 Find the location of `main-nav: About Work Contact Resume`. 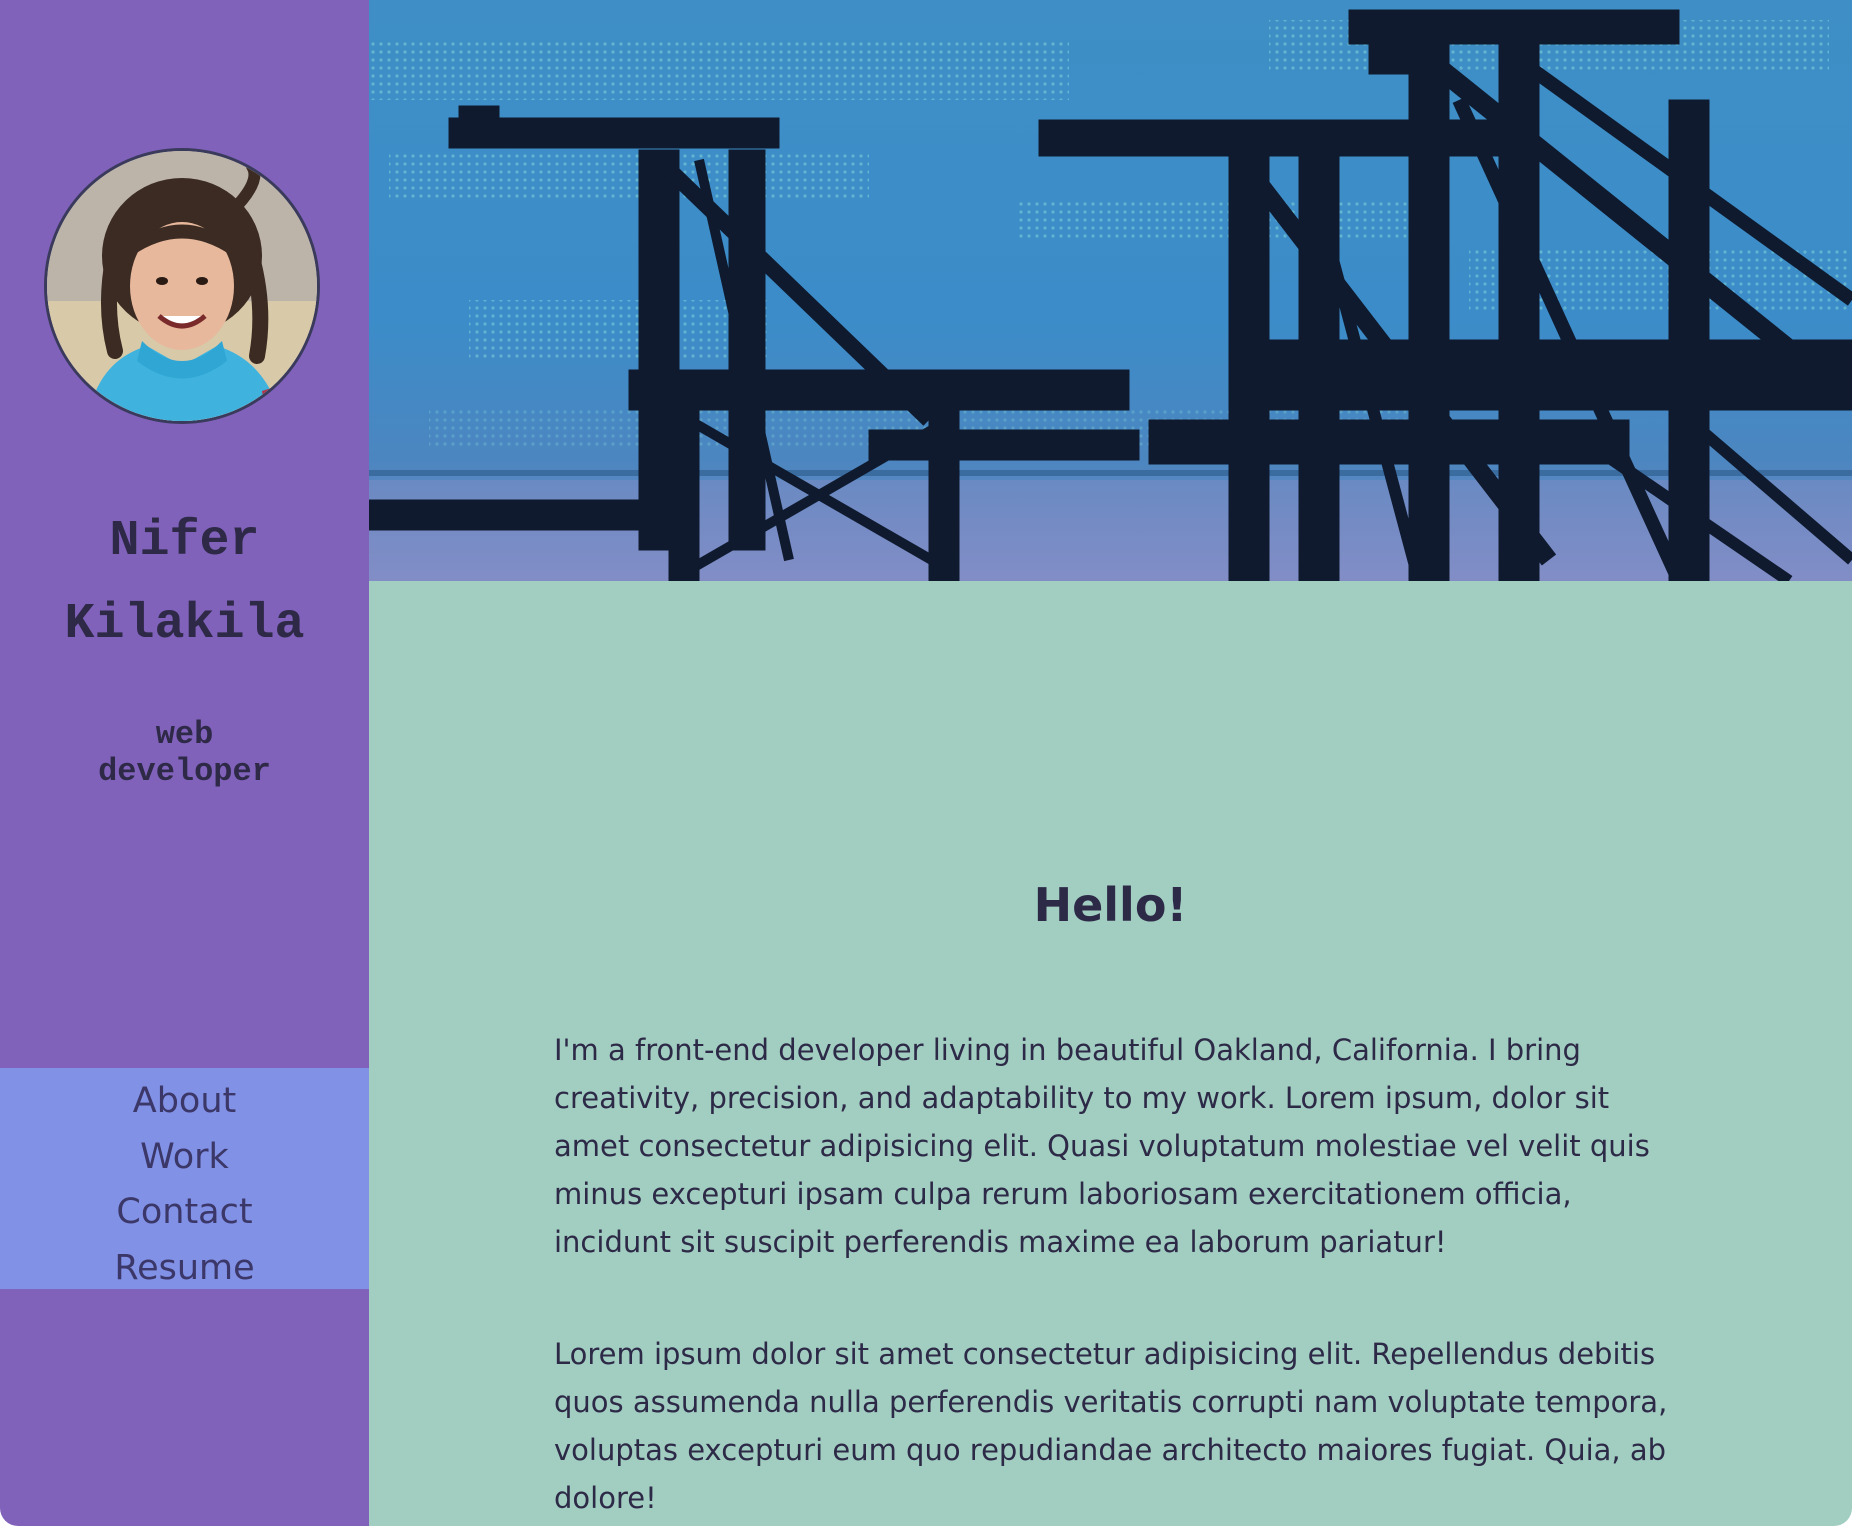

main-nav: About Work Contact Resume is located at coordinates (184, 1178).